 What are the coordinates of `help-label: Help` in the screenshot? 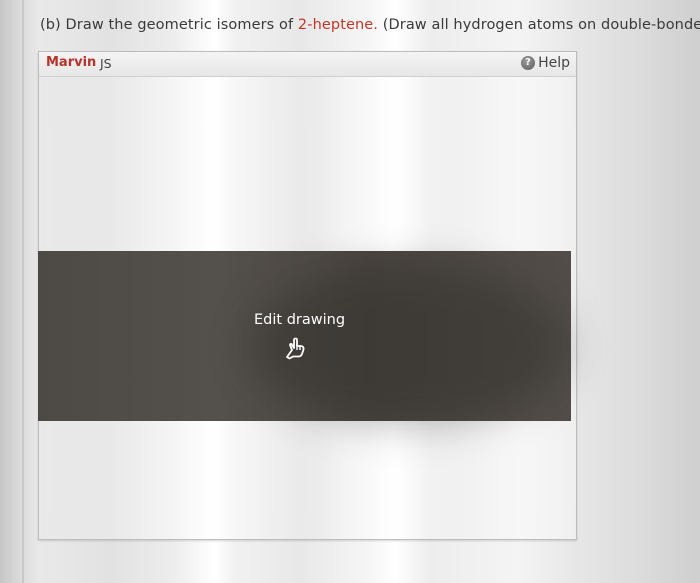 It's located at (554, 63).